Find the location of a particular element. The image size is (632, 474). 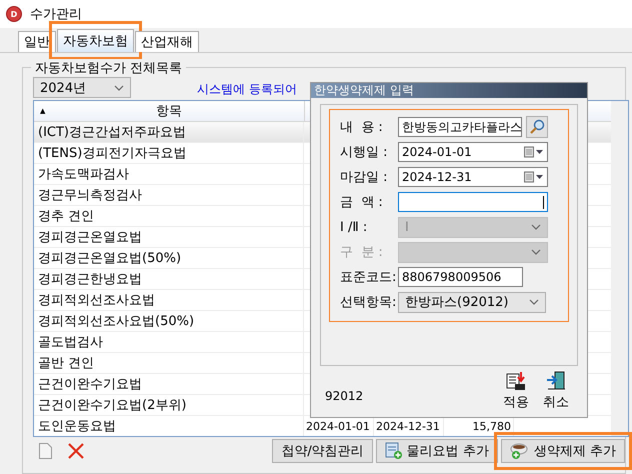

table-cell: 경피경근온열요법(50%) is located at coordinates (169, 258).